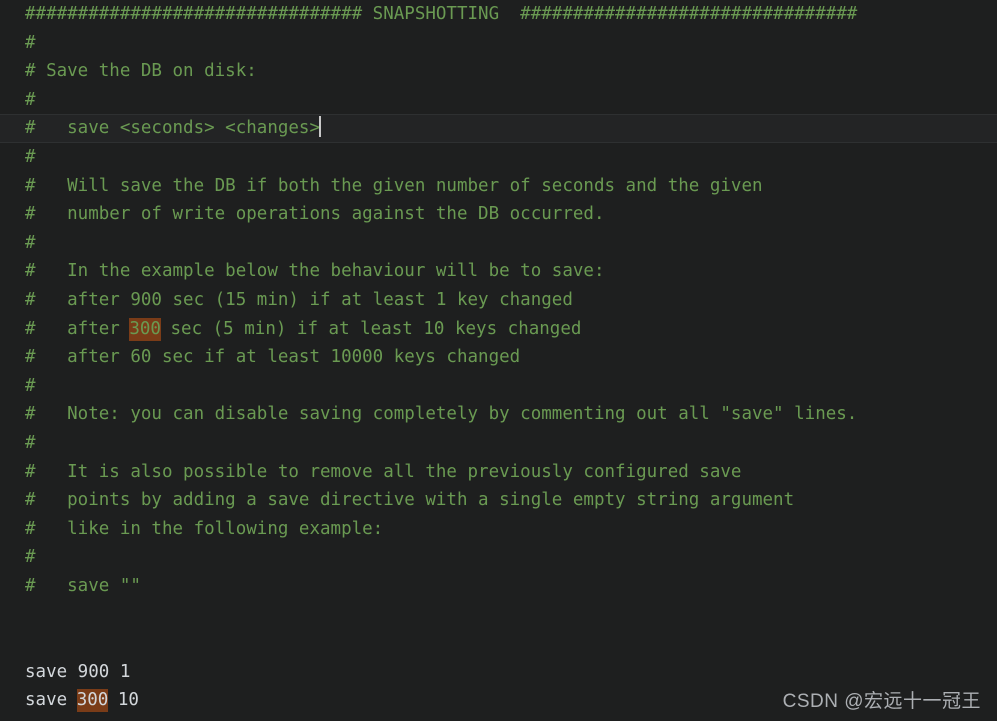  What do you see at coordinates (83, 585) in the screenshot?
I see `code-text: # save ""` at bounding box center [83, 585].